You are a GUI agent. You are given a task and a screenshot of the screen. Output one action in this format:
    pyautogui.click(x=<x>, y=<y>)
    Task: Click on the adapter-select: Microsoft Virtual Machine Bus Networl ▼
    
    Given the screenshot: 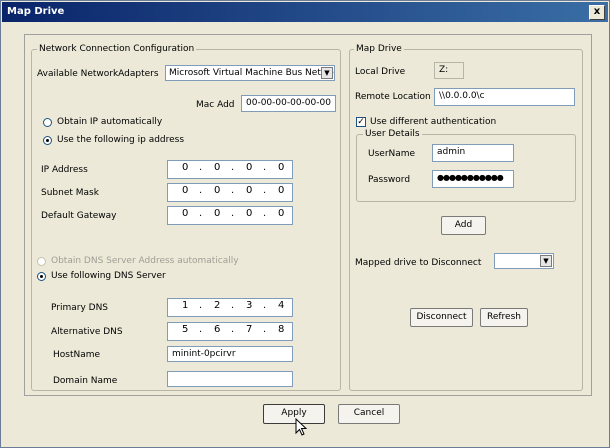 What is the action you would take?
    pyautogui.click(x=250, y=73)
    